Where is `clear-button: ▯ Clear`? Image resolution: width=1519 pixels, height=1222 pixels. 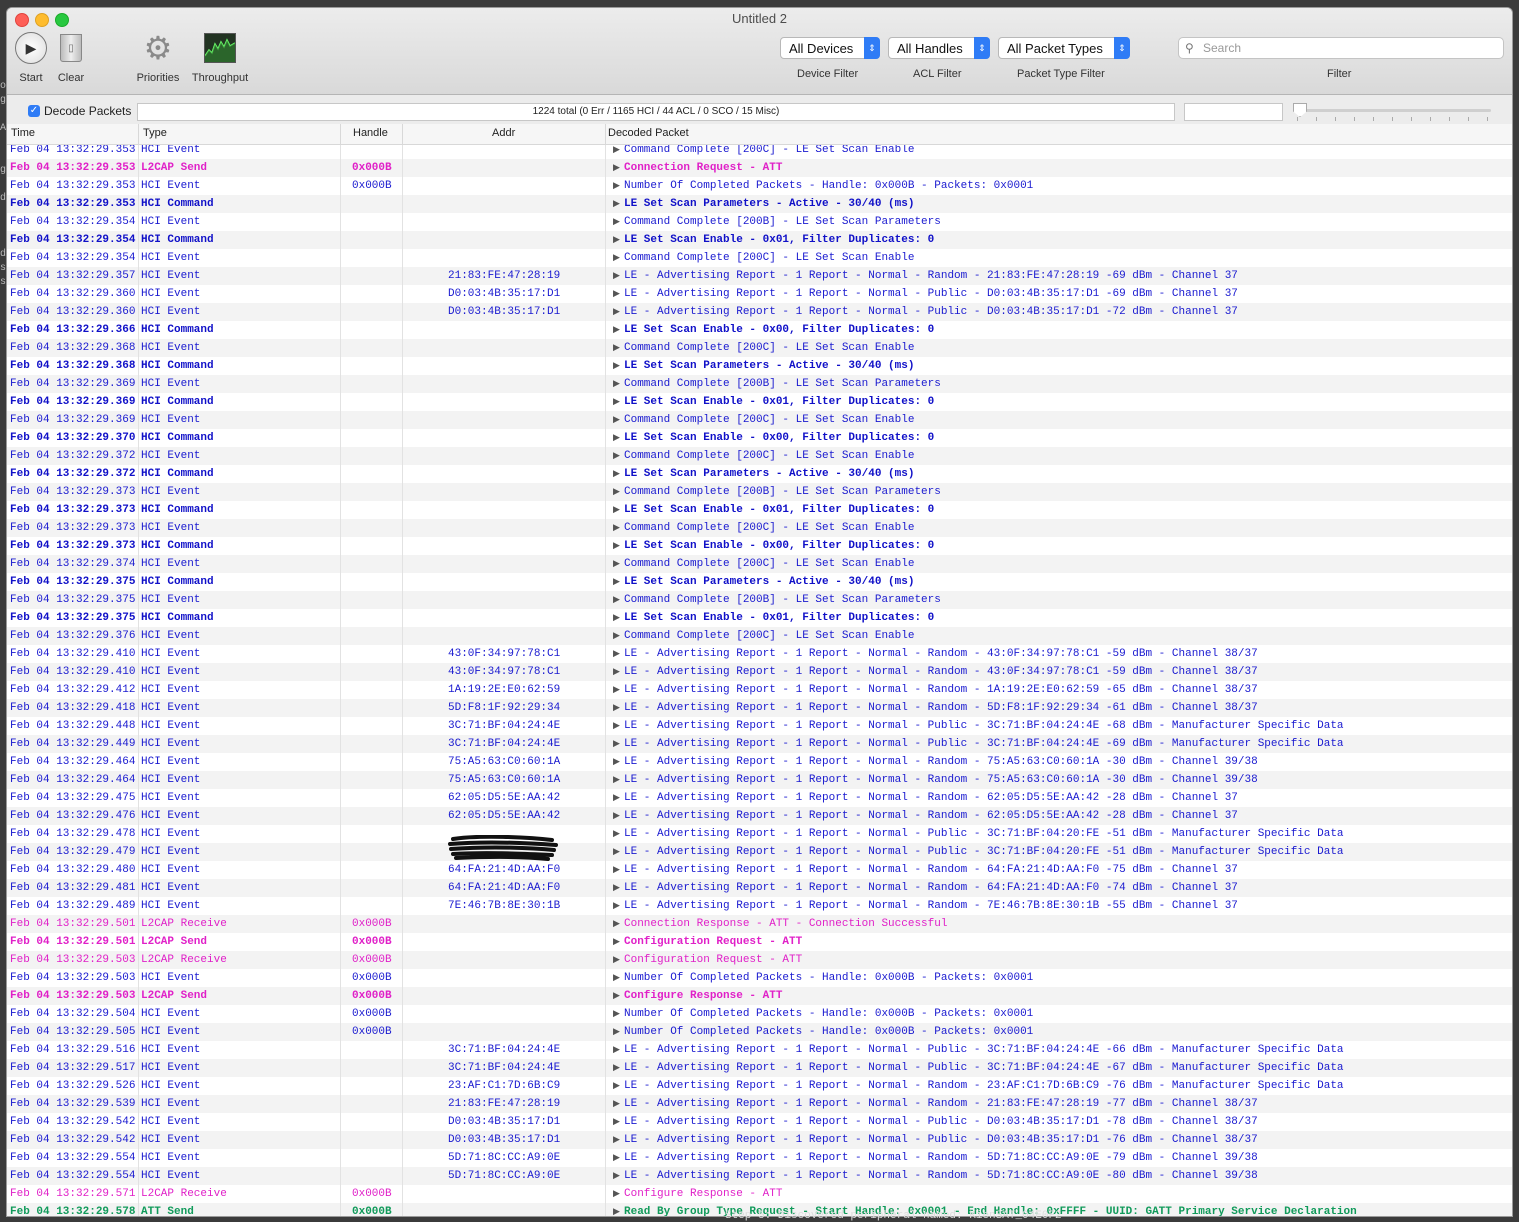
clear-button: ▯ Clear is located at coordinates (71, 58).